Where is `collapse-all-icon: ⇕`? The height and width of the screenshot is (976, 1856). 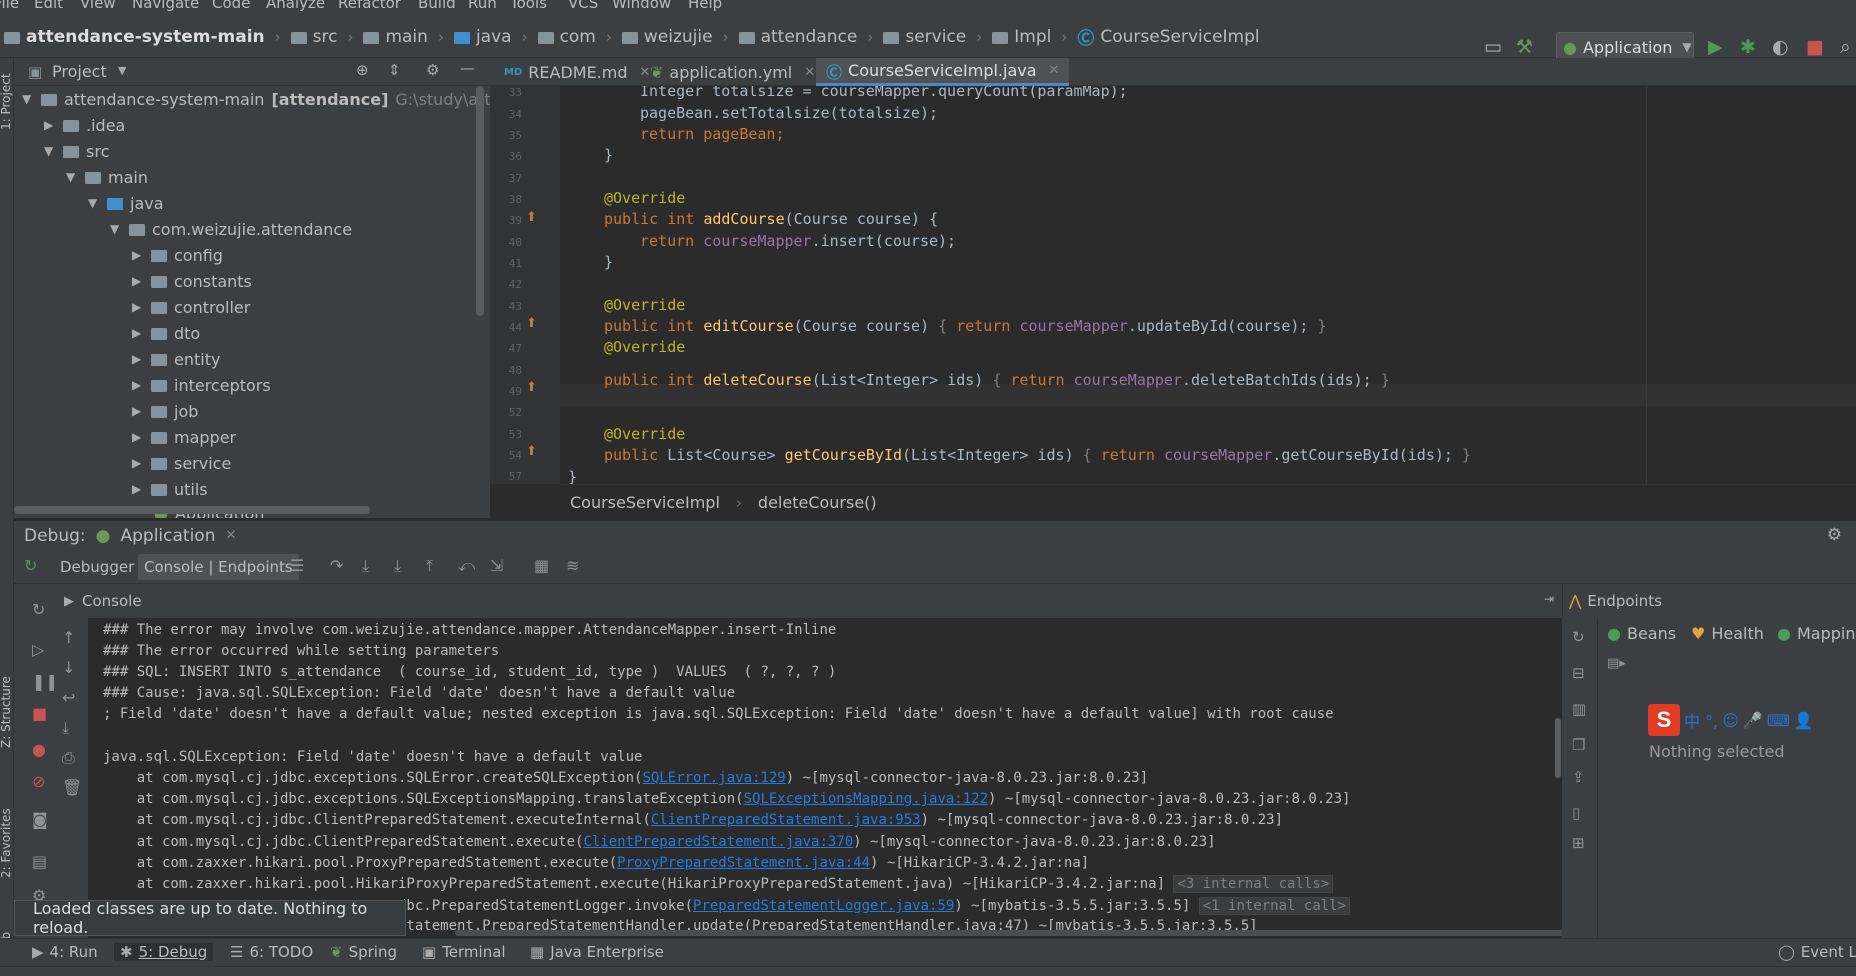
collapse-all-icon: ⇕ is located at coordinates (394, 70).